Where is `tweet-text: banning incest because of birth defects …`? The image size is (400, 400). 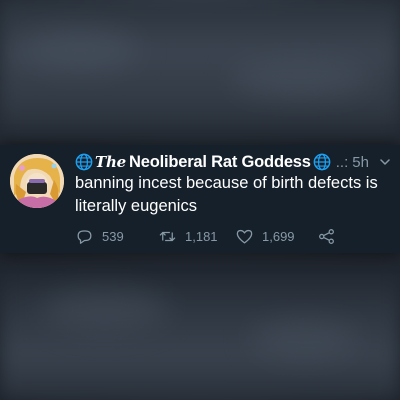
tweet-text: banning incest because of birth defects … is located at coordinates (226, 194).